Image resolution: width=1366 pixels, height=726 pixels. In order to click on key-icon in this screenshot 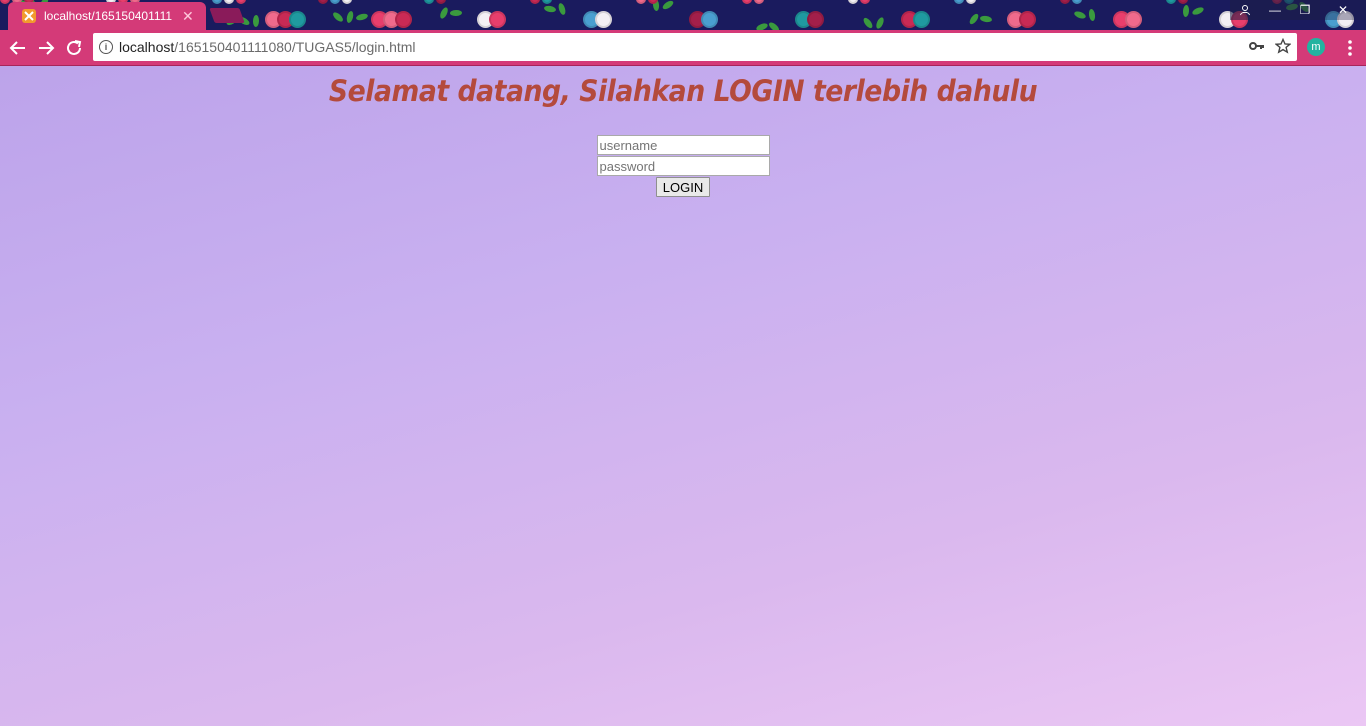, I will do `click(1257, 48)`.